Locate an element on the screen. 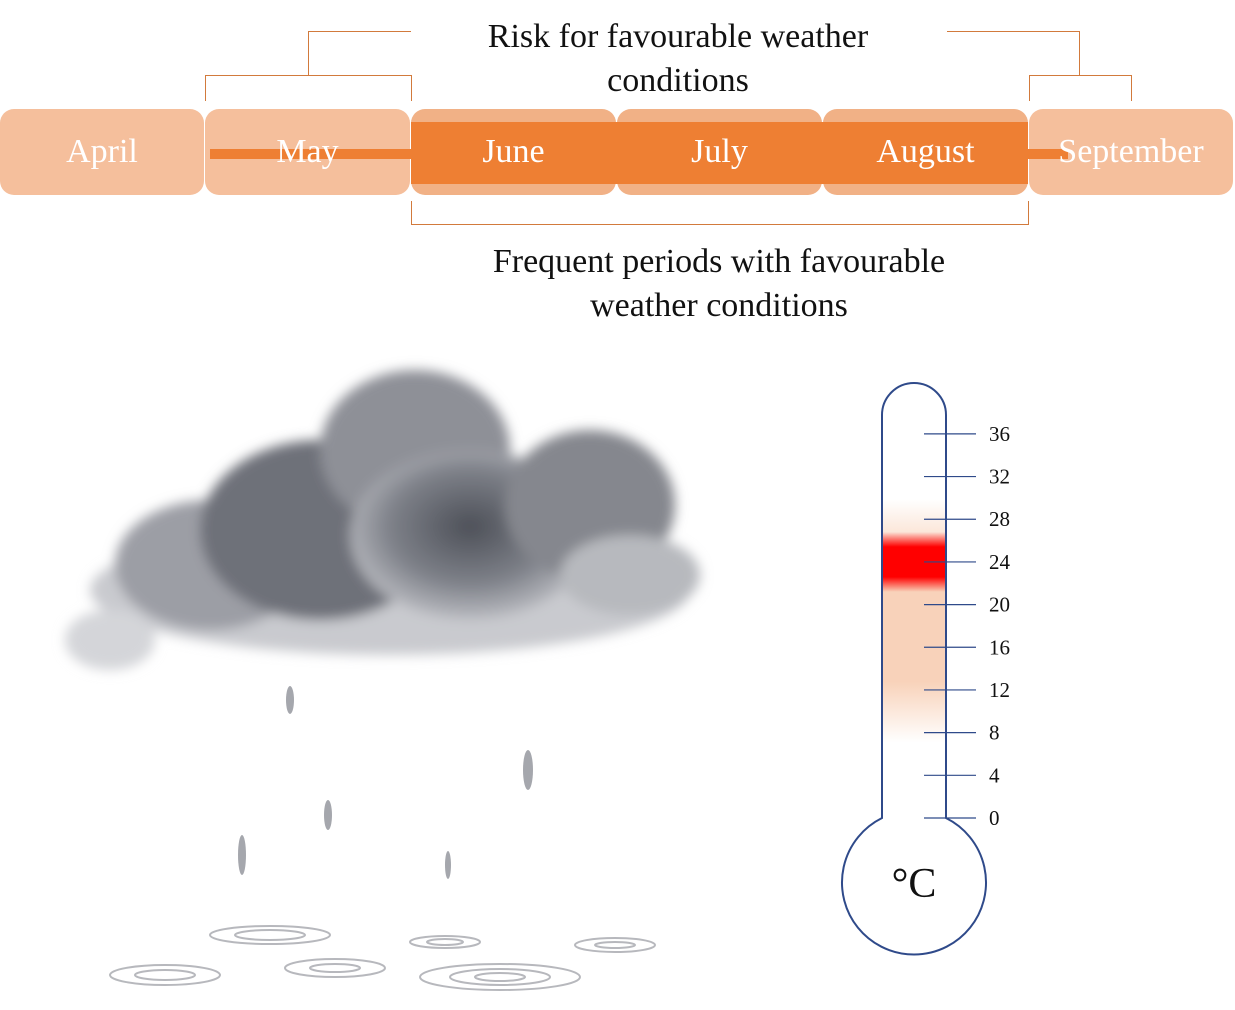  tick-label: 12 is located at coordinates (999, 690).